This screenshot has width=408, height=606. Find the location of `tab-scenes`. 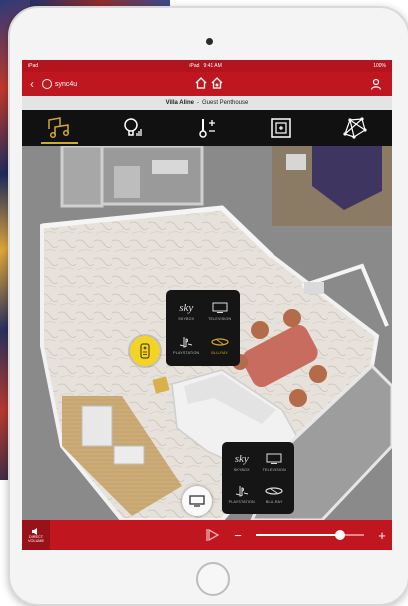

tab-scenes is located at coordinates (281, 128).